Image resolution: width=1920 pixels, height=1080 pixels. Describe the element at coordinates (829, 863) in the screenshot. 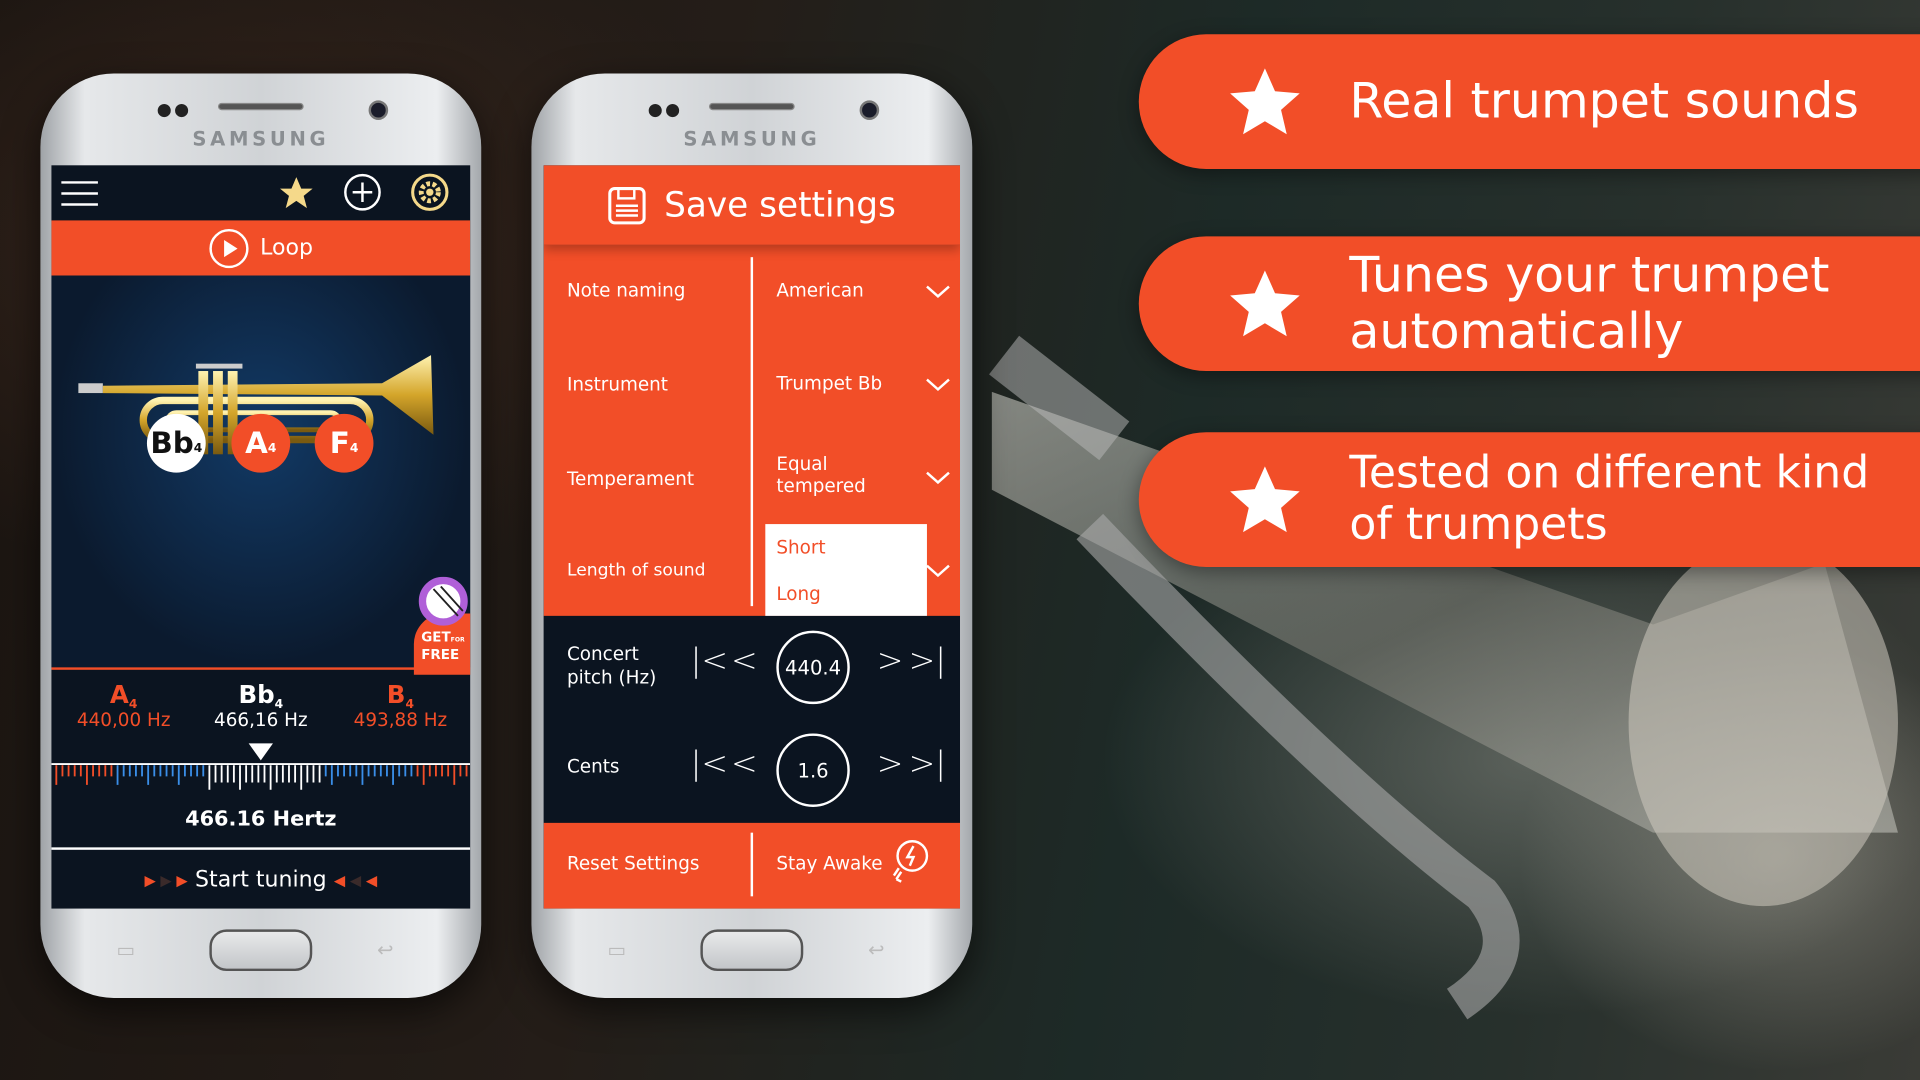

I see `stay-awake-button: Stay Awake` at that location.